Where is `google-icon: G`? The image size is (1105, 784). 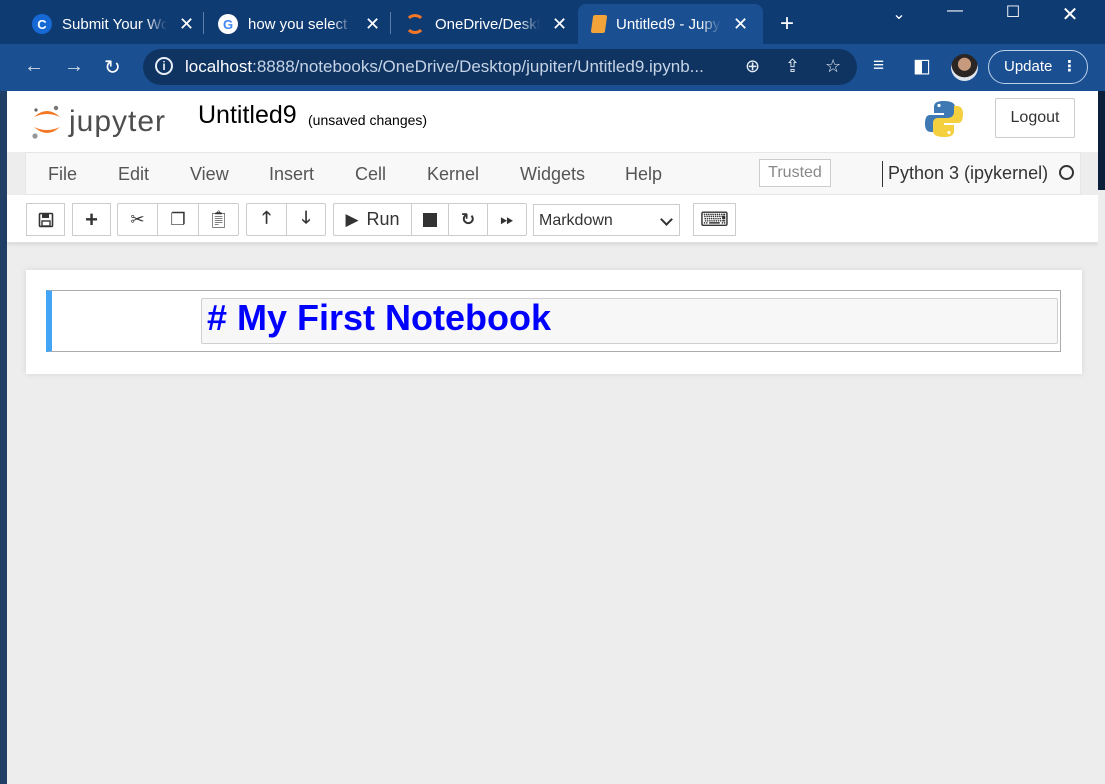 google-icon: G is located at coordinates (228, 24).